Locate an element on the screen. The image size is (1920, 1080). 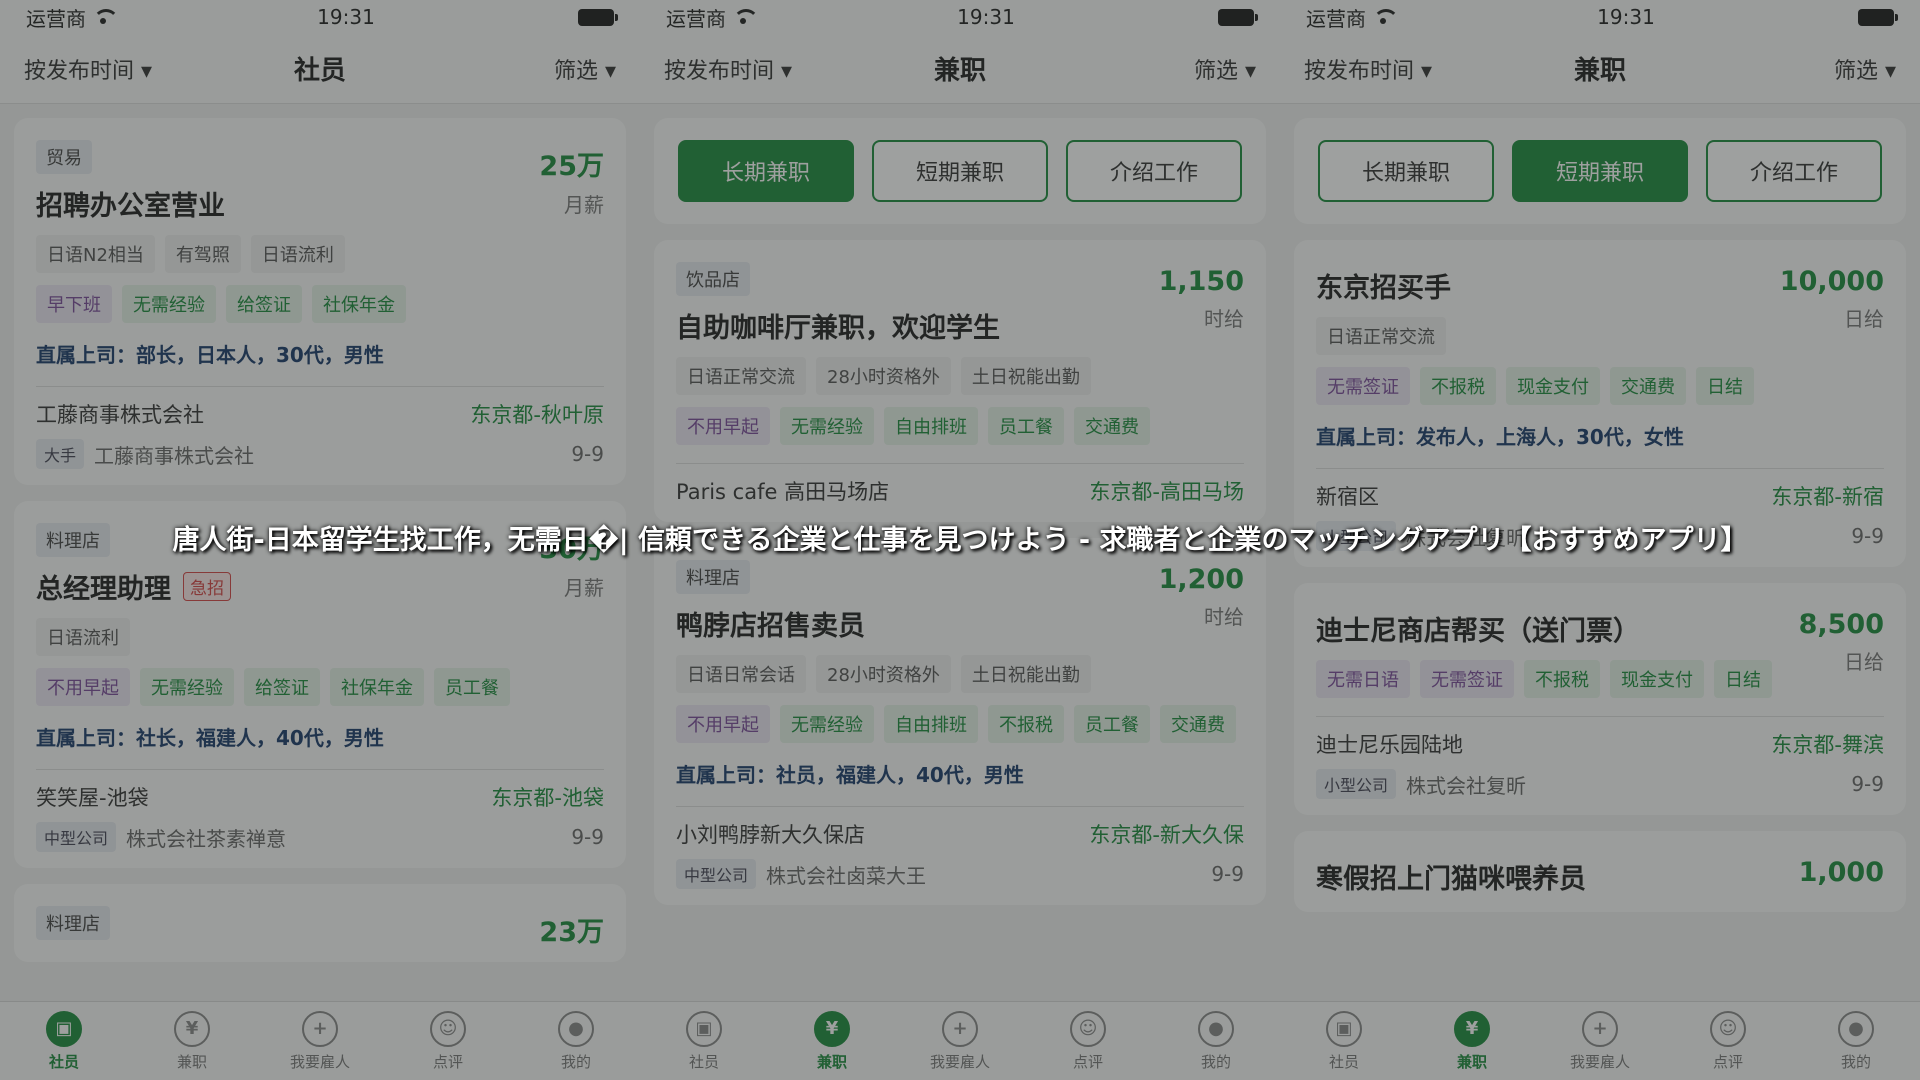
company-detail-left: 小型公司 株式会社复昕 is located at coordinates (1421, 784).